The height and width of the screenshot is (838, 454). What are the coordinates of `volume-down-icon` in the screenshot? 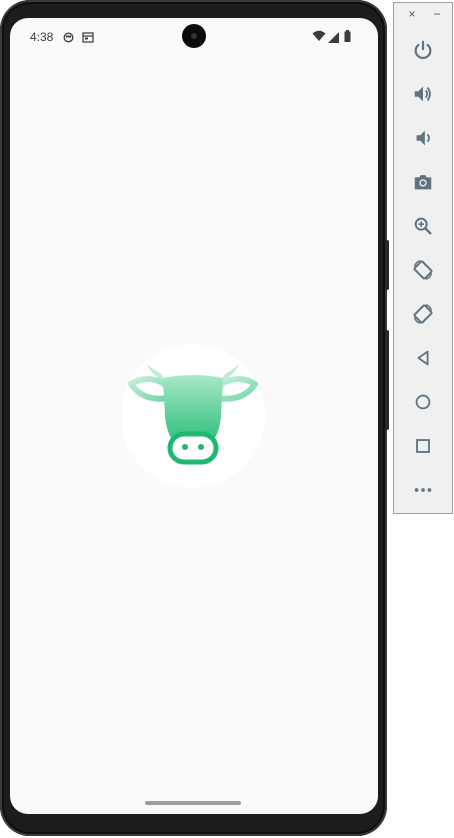 It's located at (423, 138).